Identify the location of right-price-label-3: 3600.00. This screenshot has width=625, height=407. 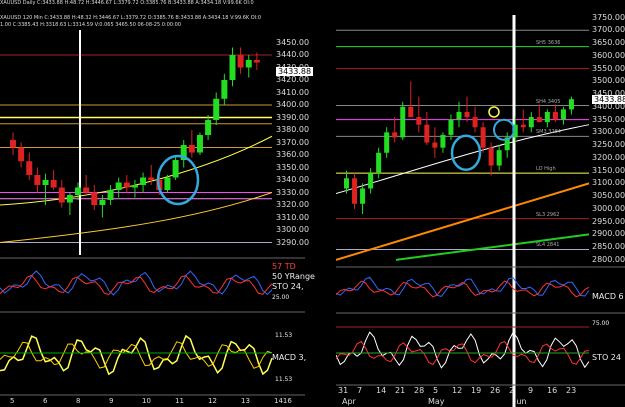
(608, 55).